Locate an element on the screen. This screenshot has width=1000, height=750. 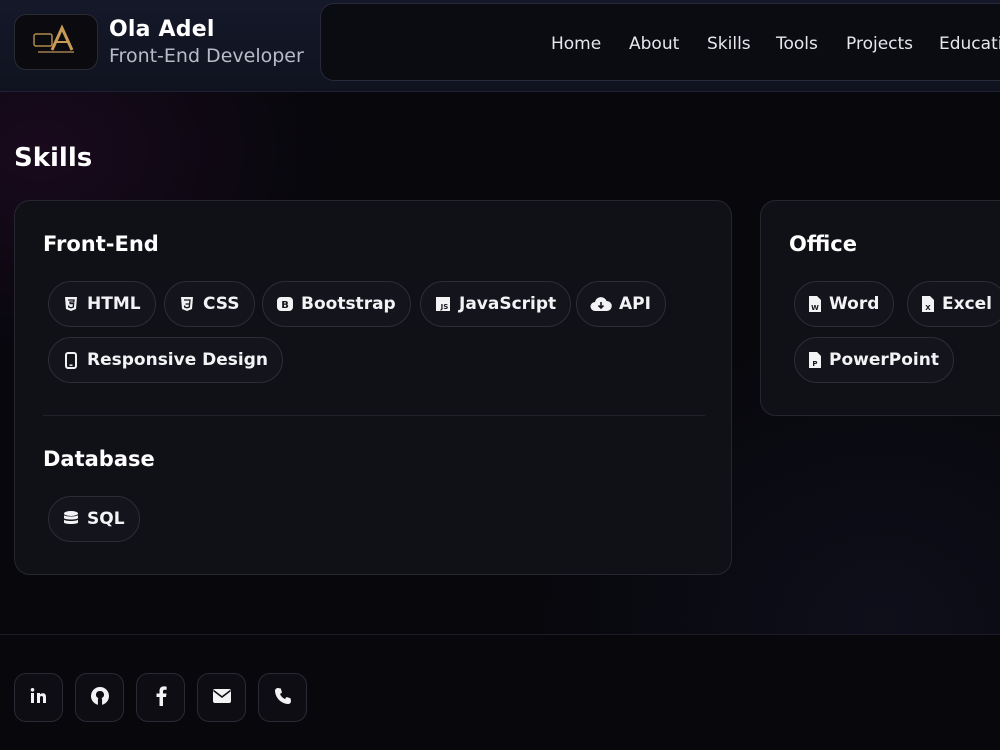
nav-link-home: Home is located at coordinates (576, 44).